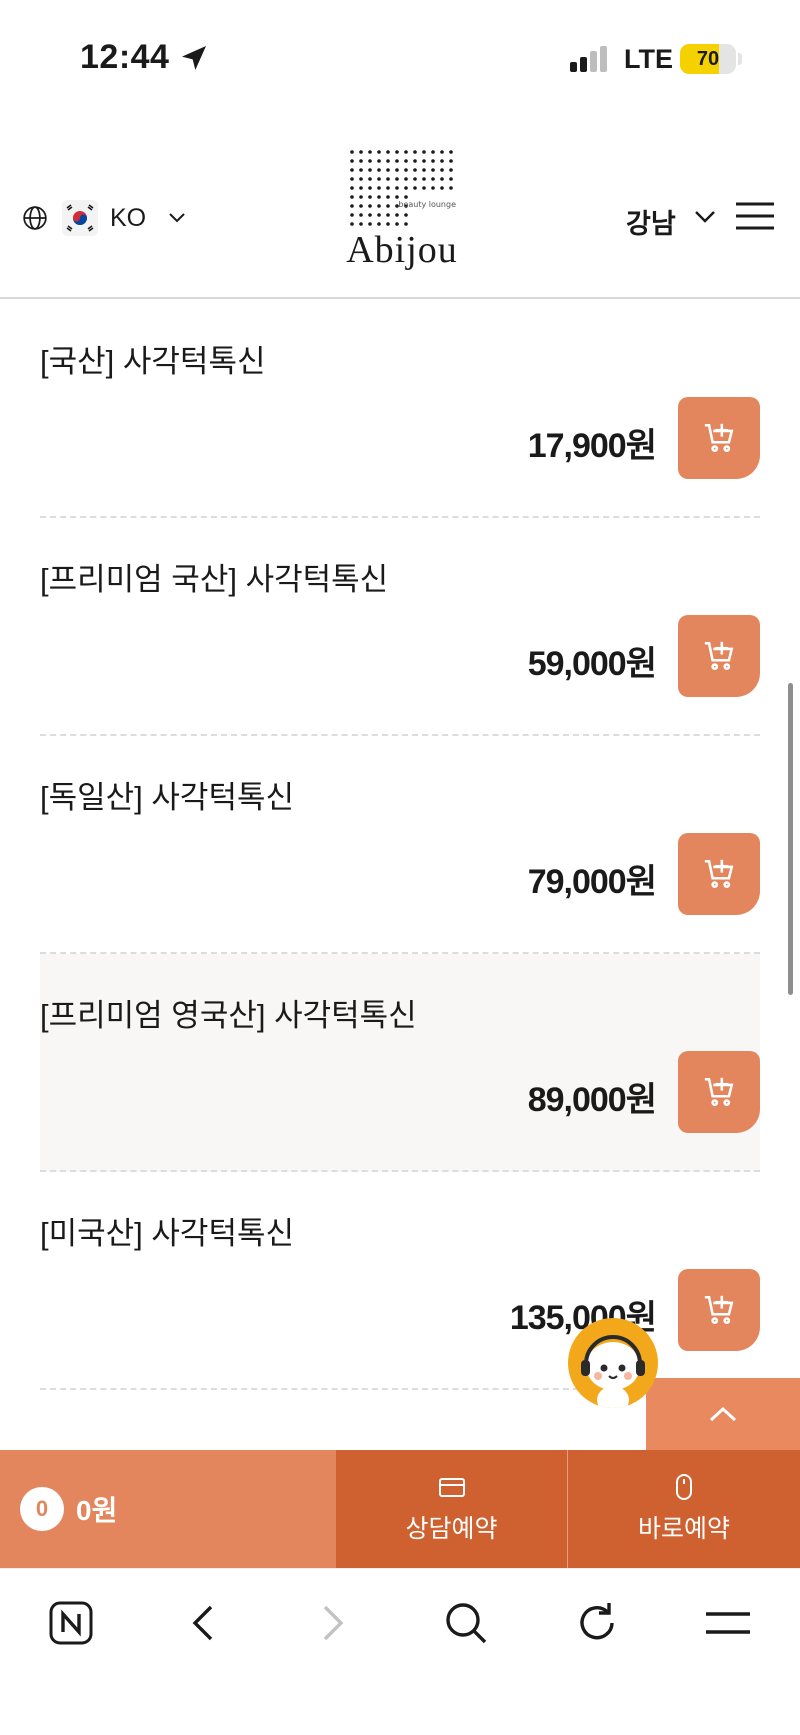 Image resolution: width=800 pixels, height=1735 pixels. Describe the element at coordinates (35, 218) in the screenshot. I see `globe-icon` at that location.